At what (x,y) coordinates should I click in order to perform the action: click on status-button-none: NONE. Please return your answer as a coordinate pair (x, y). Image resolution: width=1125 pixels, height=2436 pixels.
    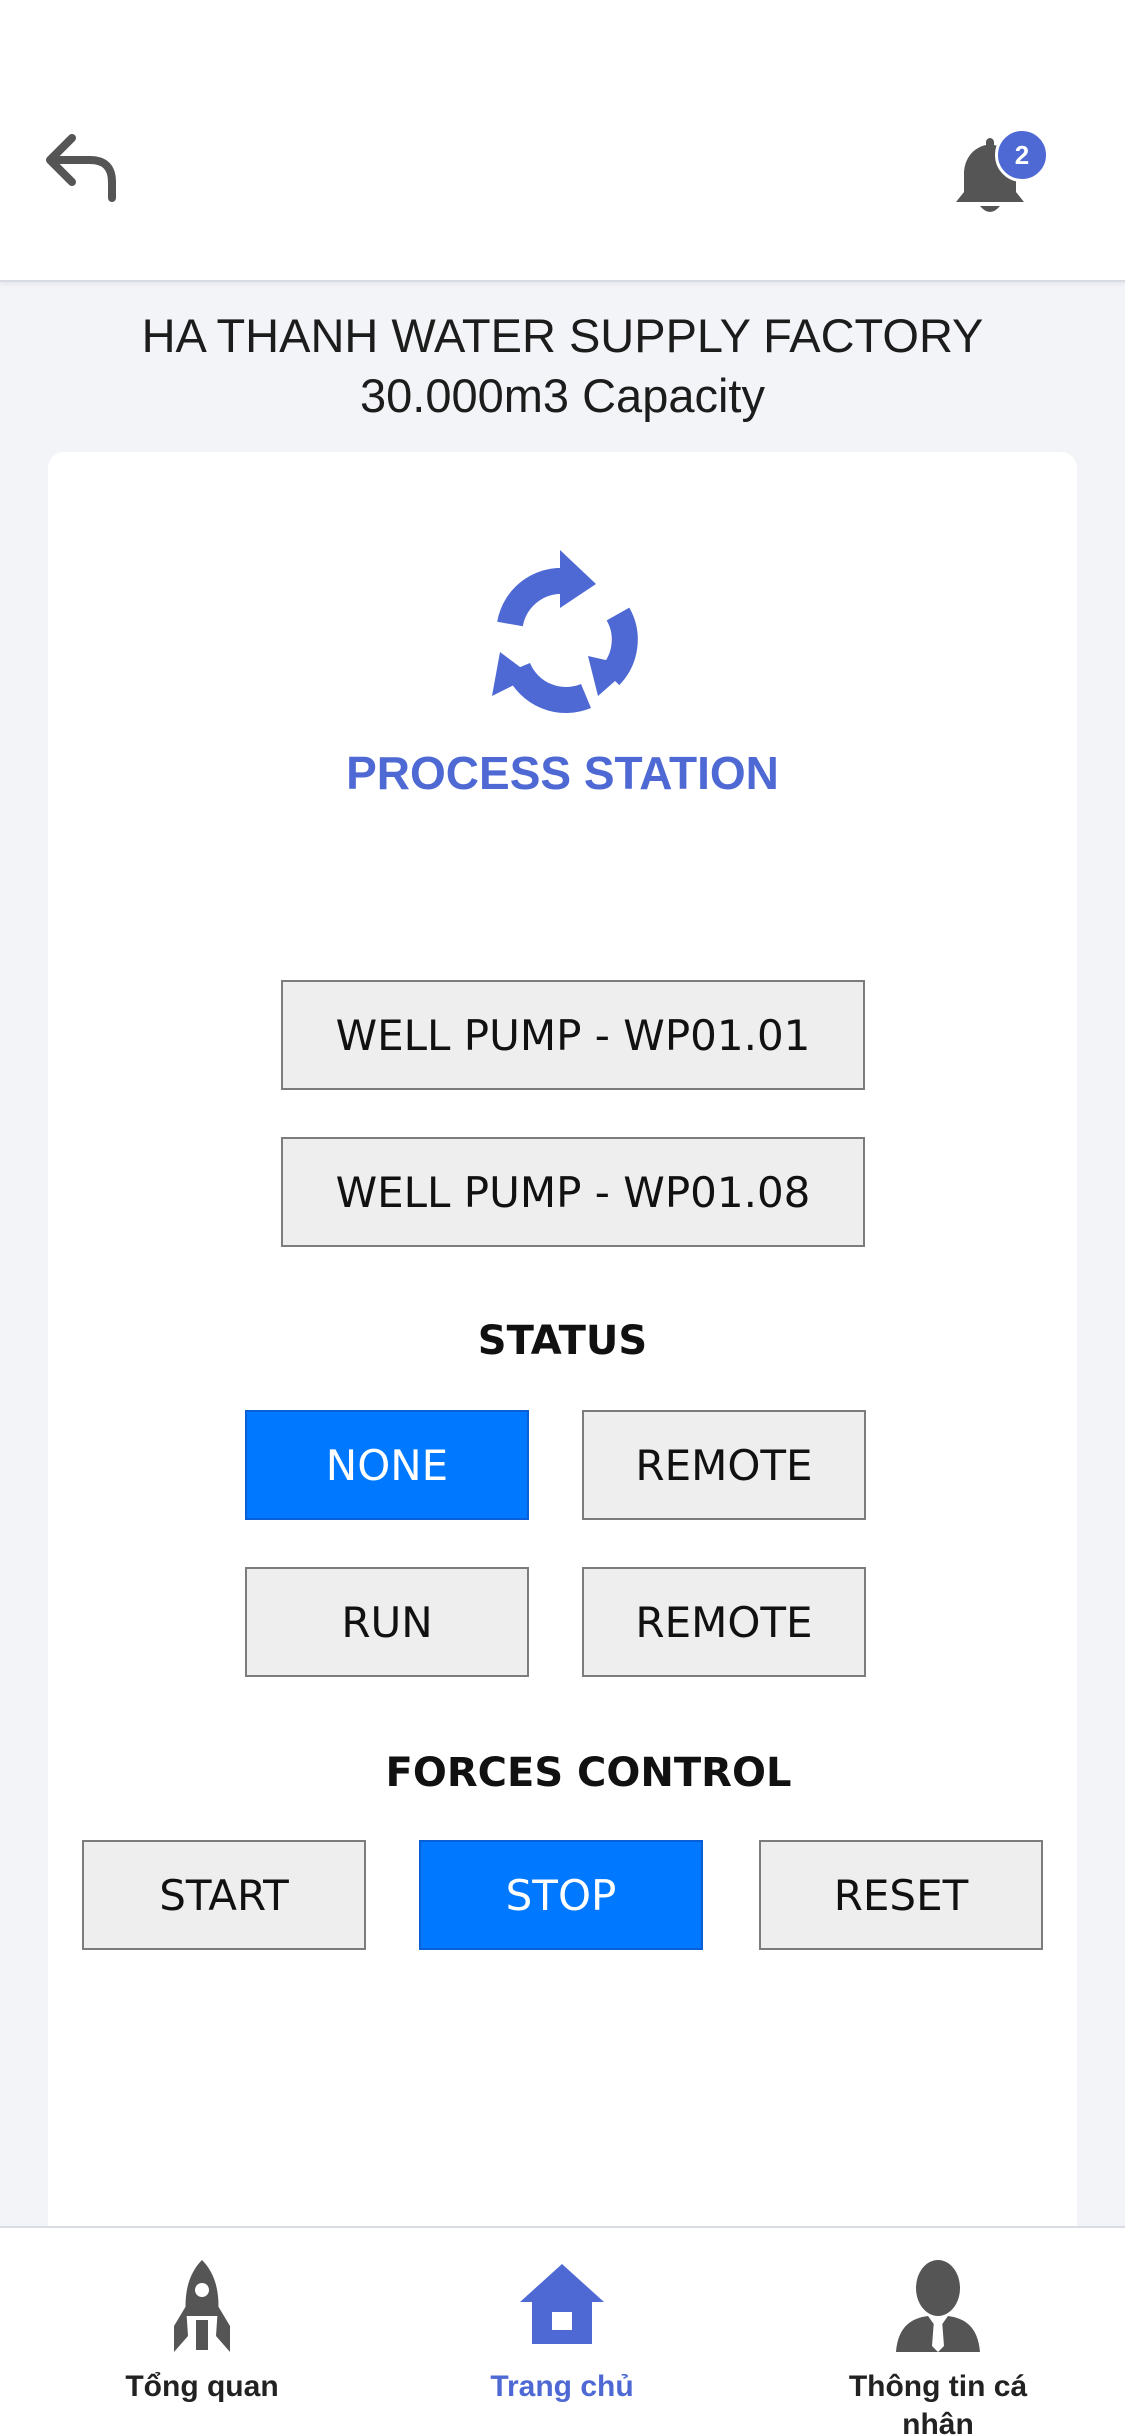
    Looking at the image, I should click on (387, 1465).